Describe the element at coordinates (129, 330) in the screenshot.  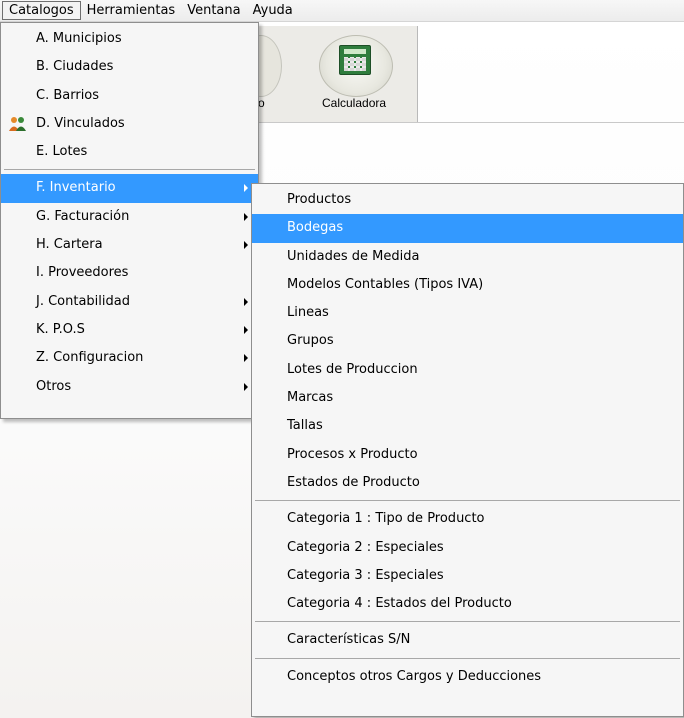
I see `menu-item-pos: K. P.O.S` at that location.